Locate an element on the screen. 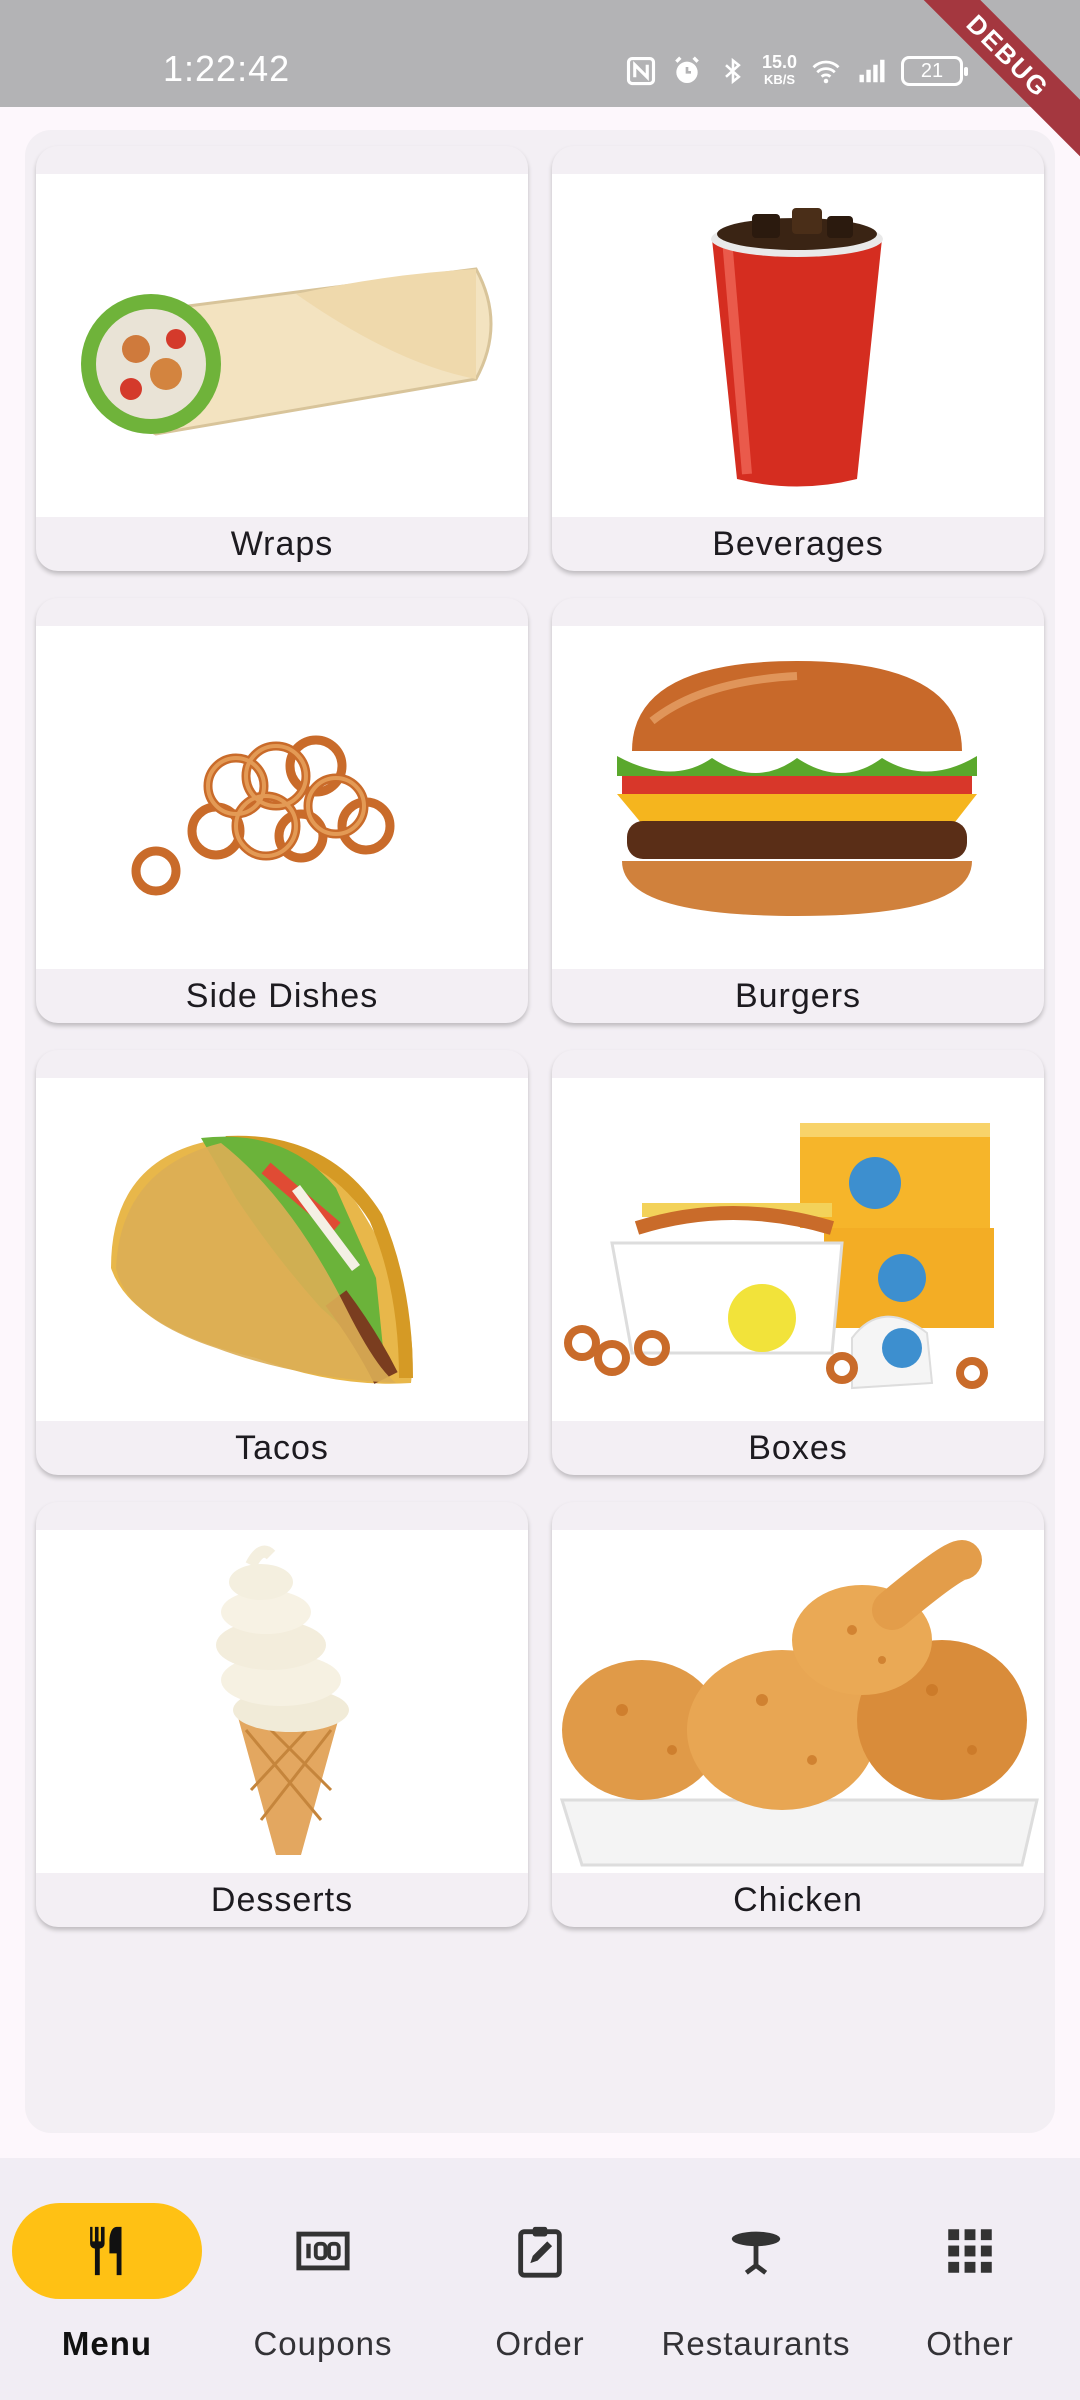 The height and width of the screenshot is (2400, 1080). nav-pill-menu is located at coordinates (107, 2251).